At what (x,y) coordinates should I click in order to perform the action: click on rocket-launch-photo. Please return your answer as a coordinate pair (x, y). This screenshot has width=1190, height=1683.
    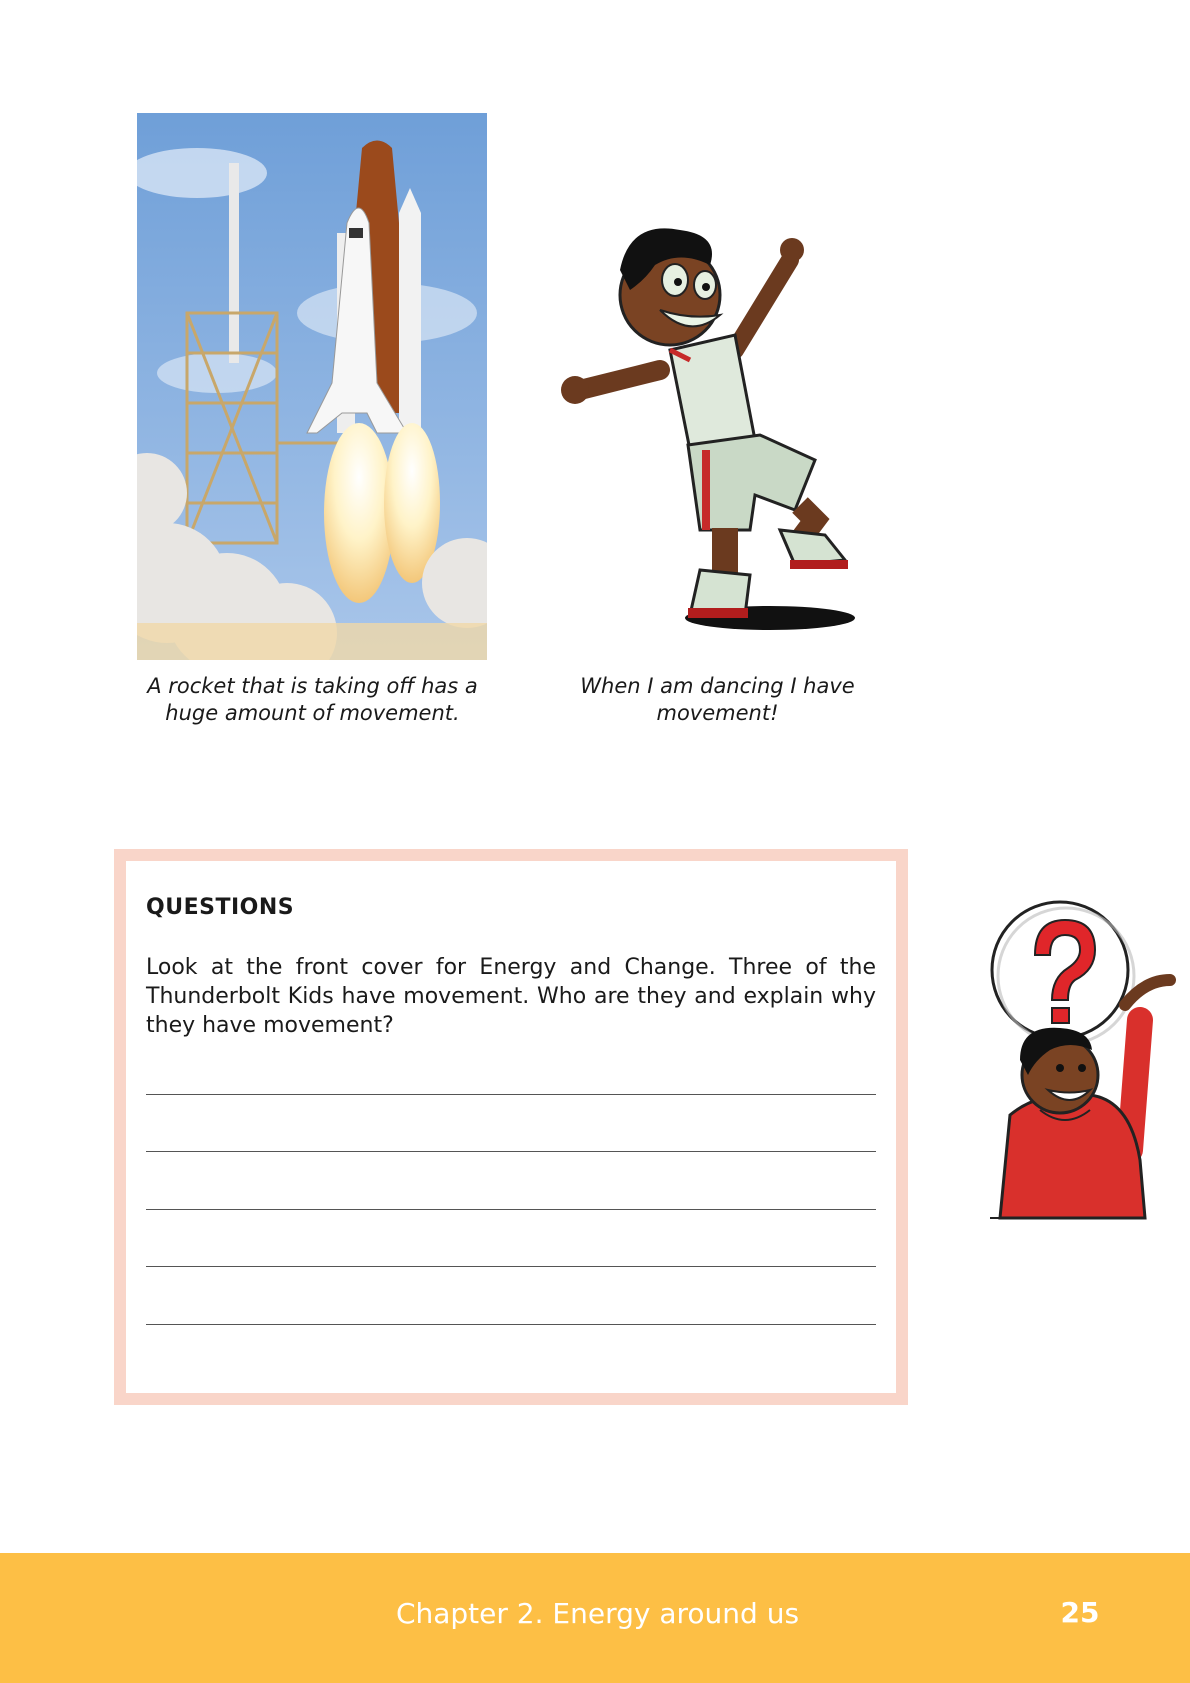
    Looking at the image, I should click on (312, 386).